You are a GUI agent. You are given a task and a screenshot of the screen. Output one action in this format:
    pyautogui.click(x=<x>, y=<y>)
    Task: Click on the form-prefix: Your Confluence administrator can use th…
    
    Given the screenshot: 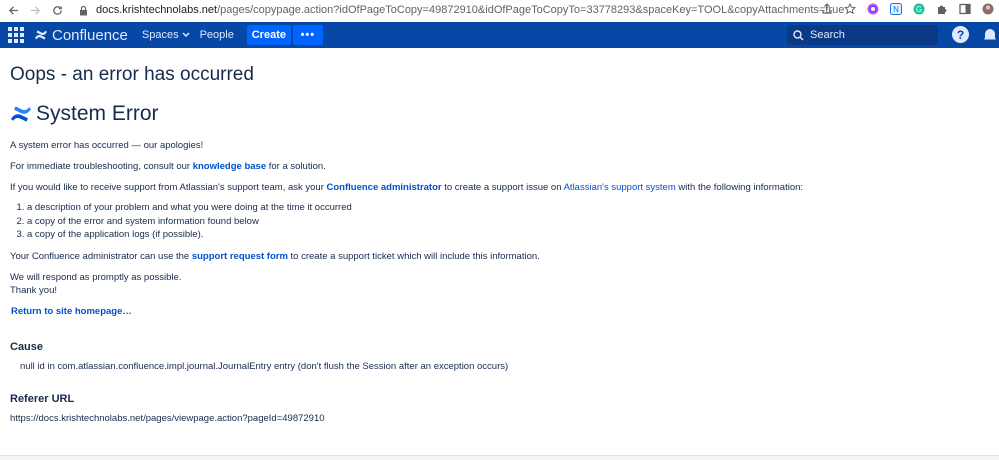 What is the action you would take?
    pyautogui.click(x=101, y=256)
    